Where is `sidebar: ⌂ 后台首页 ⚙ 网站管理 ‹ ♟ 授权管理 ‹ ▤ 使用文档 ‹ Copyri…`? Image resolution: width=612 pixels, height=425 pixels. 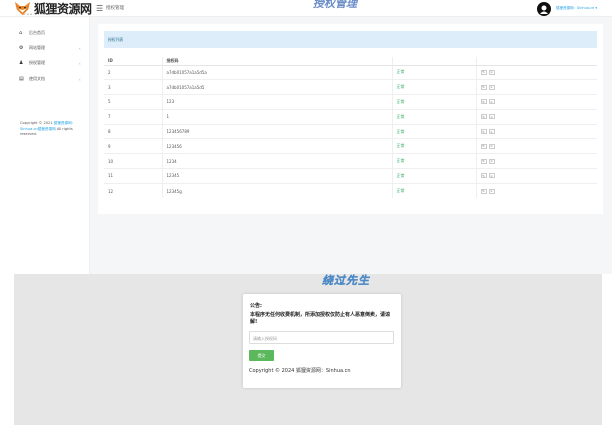
sidebar: ⌂ 后台首页 ⚙ 网站管理 ‹ ♟ 授权管理 ‹ ▤ 使用文档 ‹ Copyri… is located at coordinates (45, 145).